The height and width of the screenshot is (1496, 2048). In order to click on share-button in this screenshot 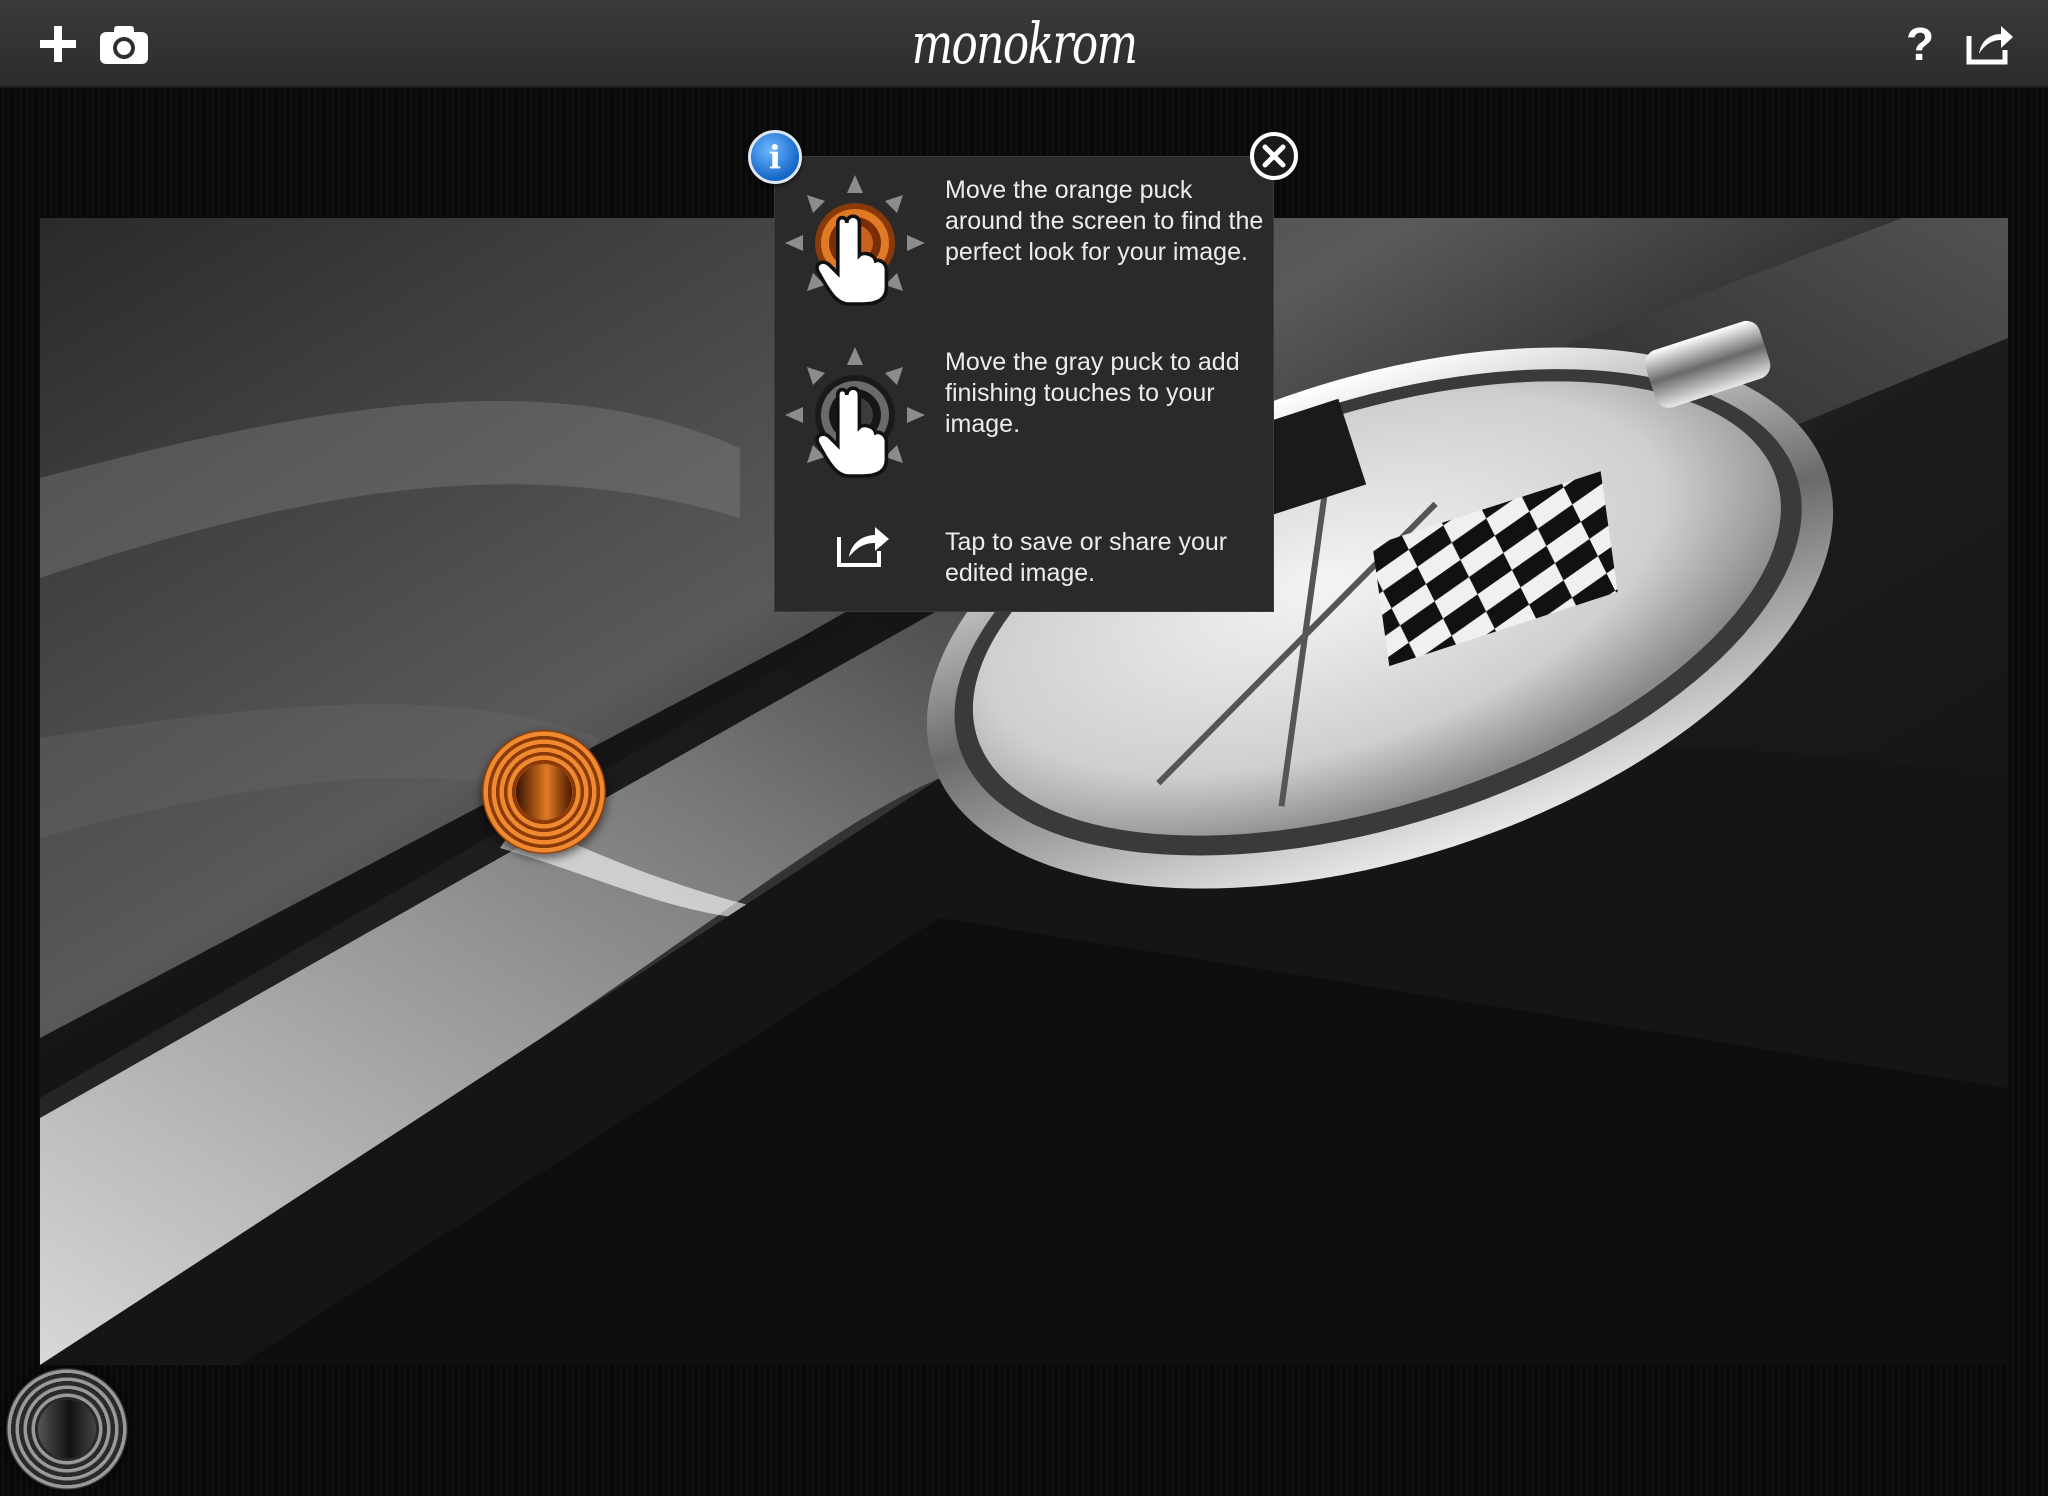, I will do `click(1990, 44)`.